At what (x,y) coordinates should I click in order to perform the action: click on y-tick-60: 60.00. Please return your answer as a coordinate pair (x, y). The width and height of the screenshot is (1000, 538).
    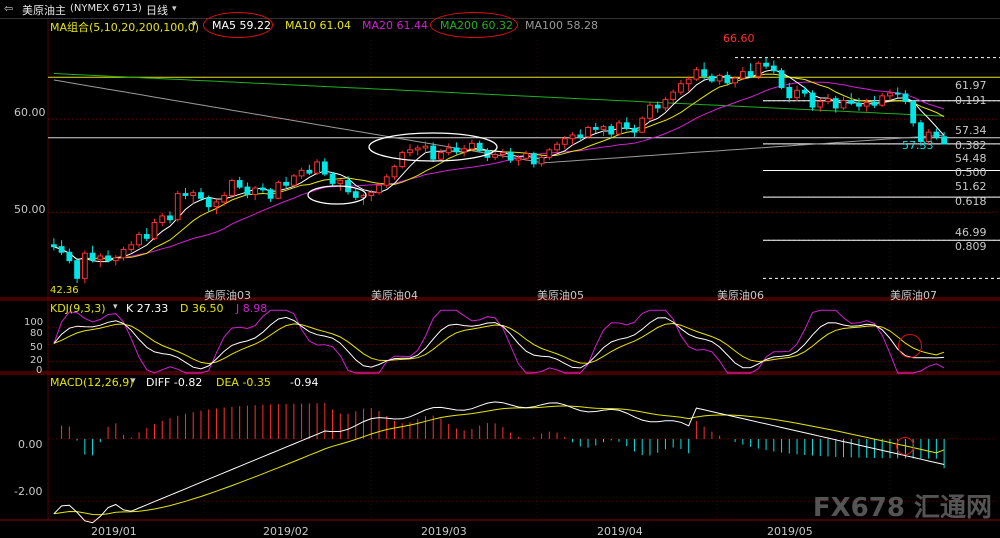
    Looking at the image, I should click on (30, 112).